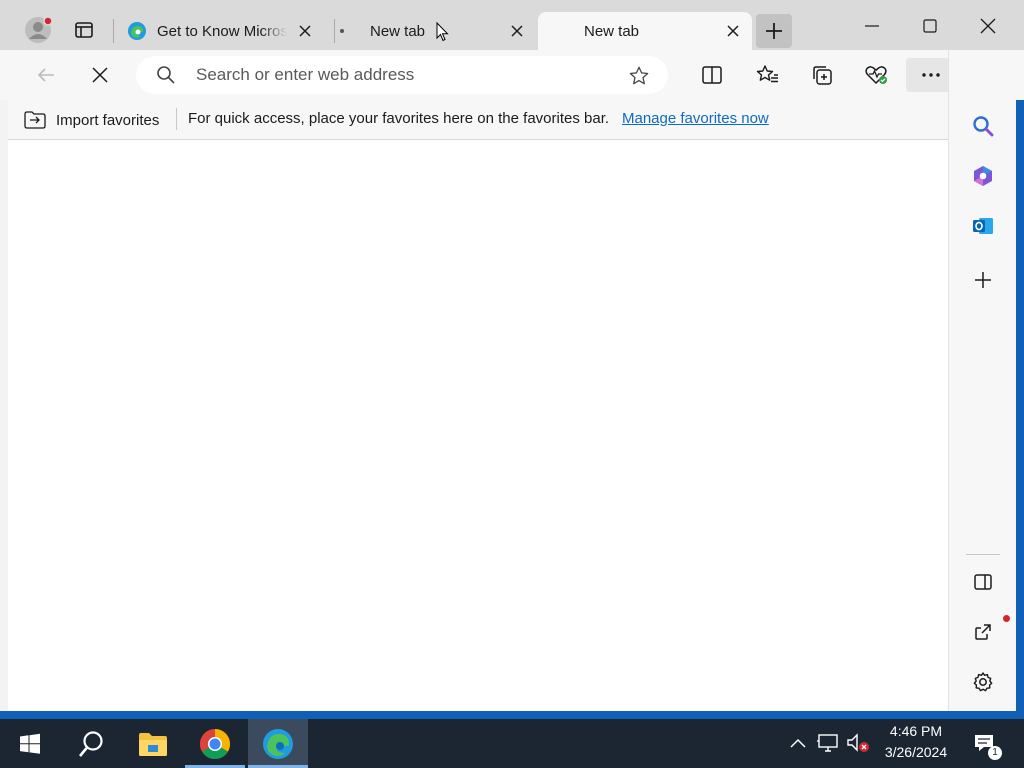  I want to click on minimize-icon, so click(872, 26).